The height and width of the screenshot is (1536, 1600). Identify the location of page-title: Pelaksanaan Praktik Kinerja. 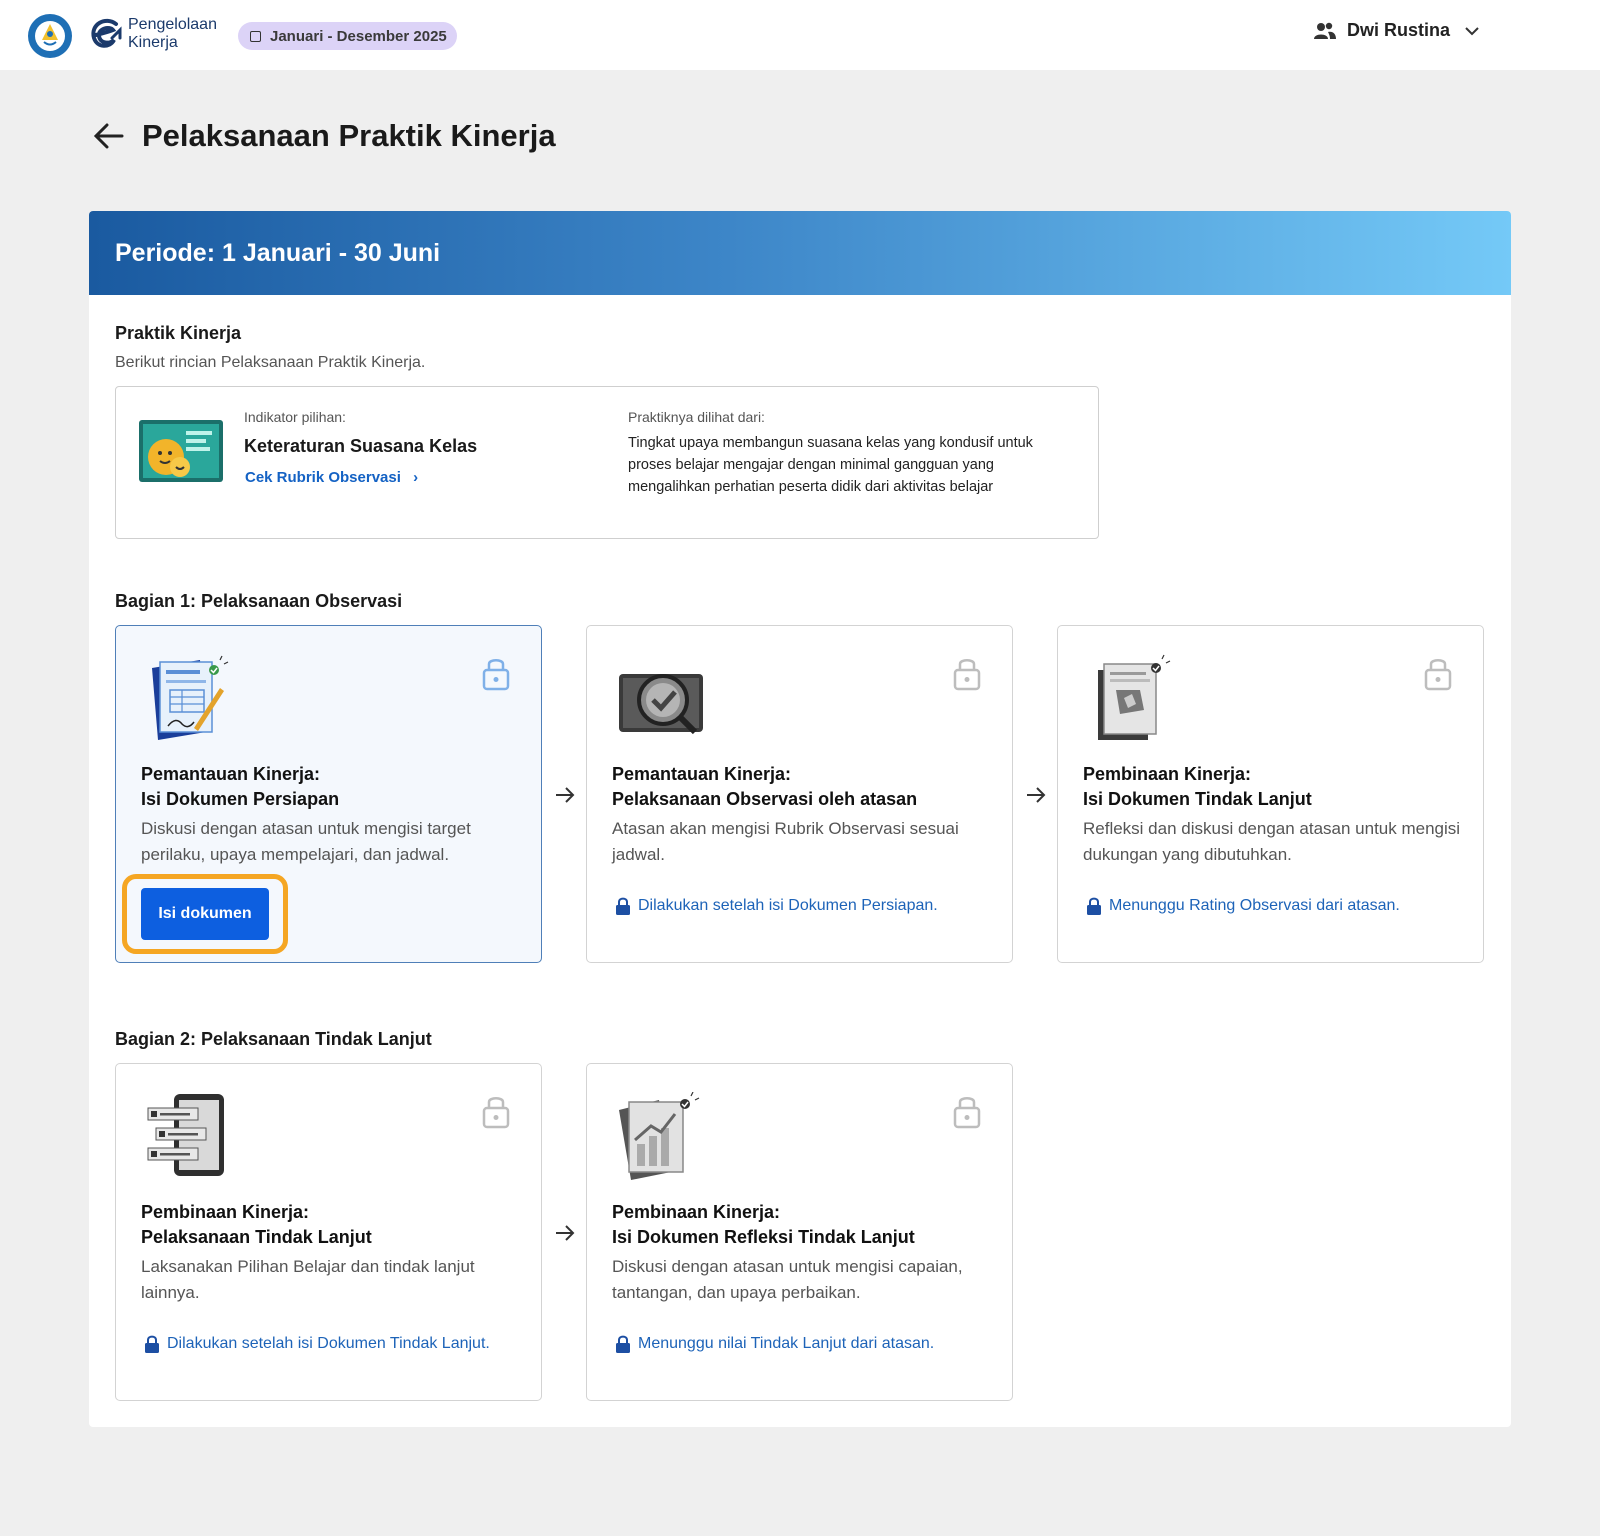
(349, 135).